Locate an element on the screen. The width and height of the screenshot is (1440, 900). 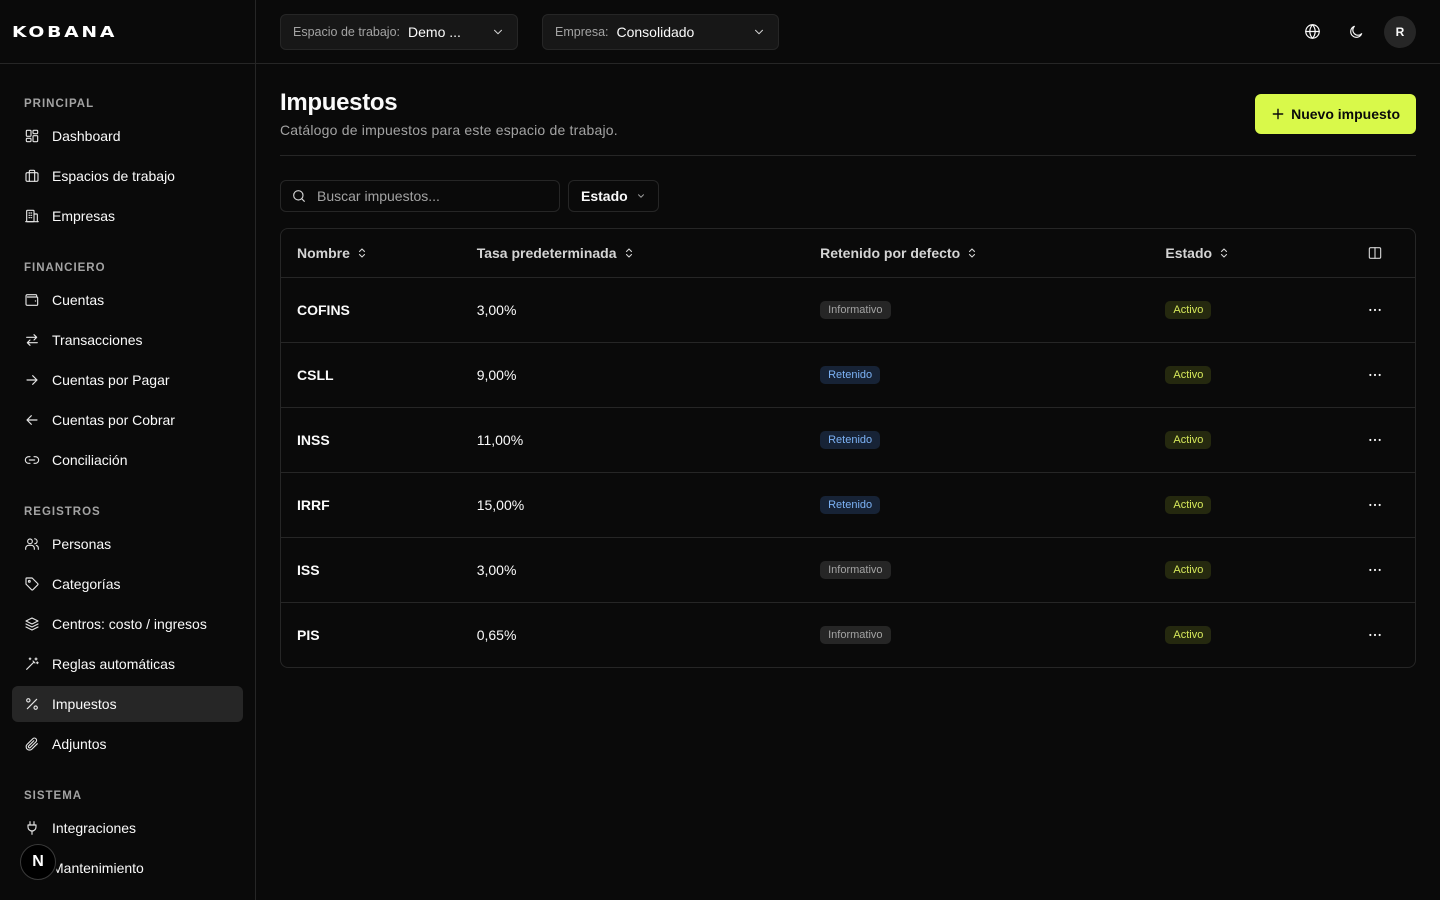
sidebar-item-link: Conciliación is located at coordinates (127, 460).